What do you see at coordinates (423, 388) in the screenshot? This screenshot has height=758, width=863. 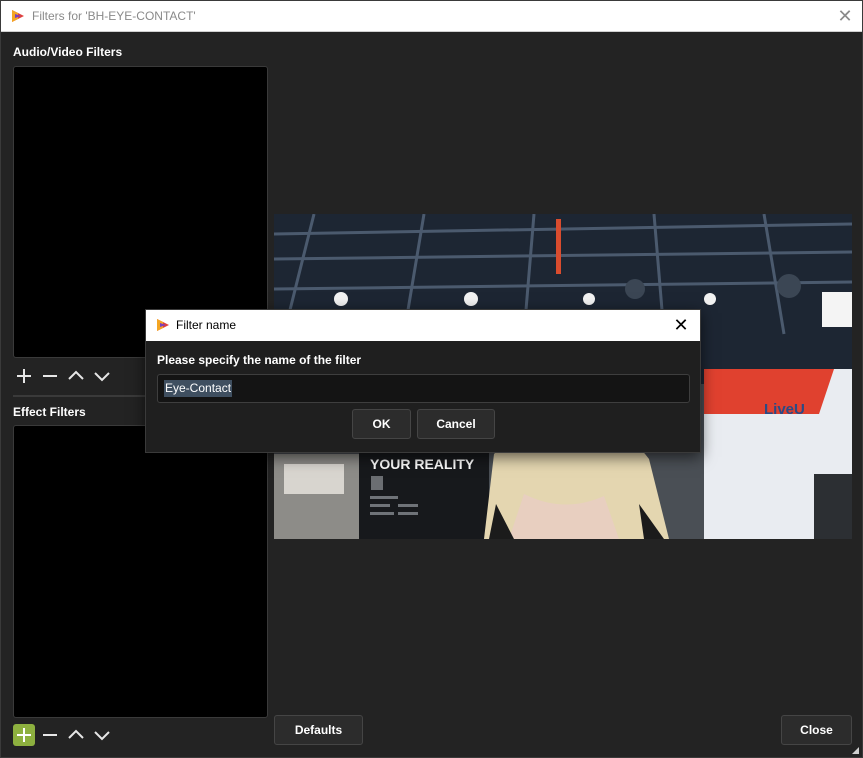 I see `filter-name-input` at bounding box center [423, 388].